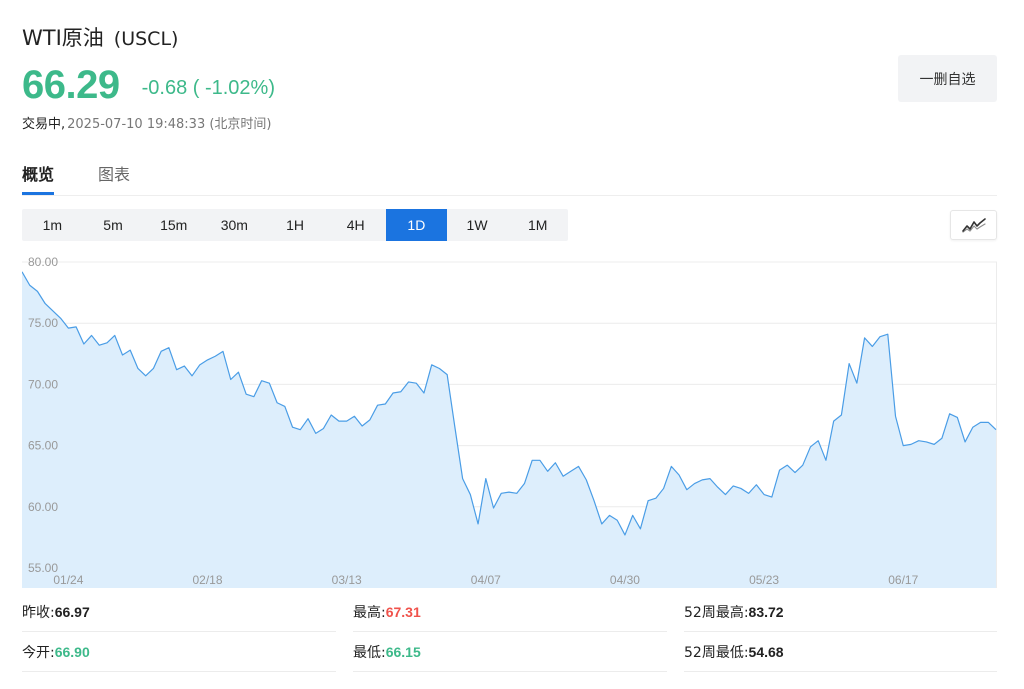 Image resolution: width=1024 pixels, height=689 pixels. Describe the element at coordinates (43, 507) in the screenshot. I see `y-tick-label: 60.00` at that location.